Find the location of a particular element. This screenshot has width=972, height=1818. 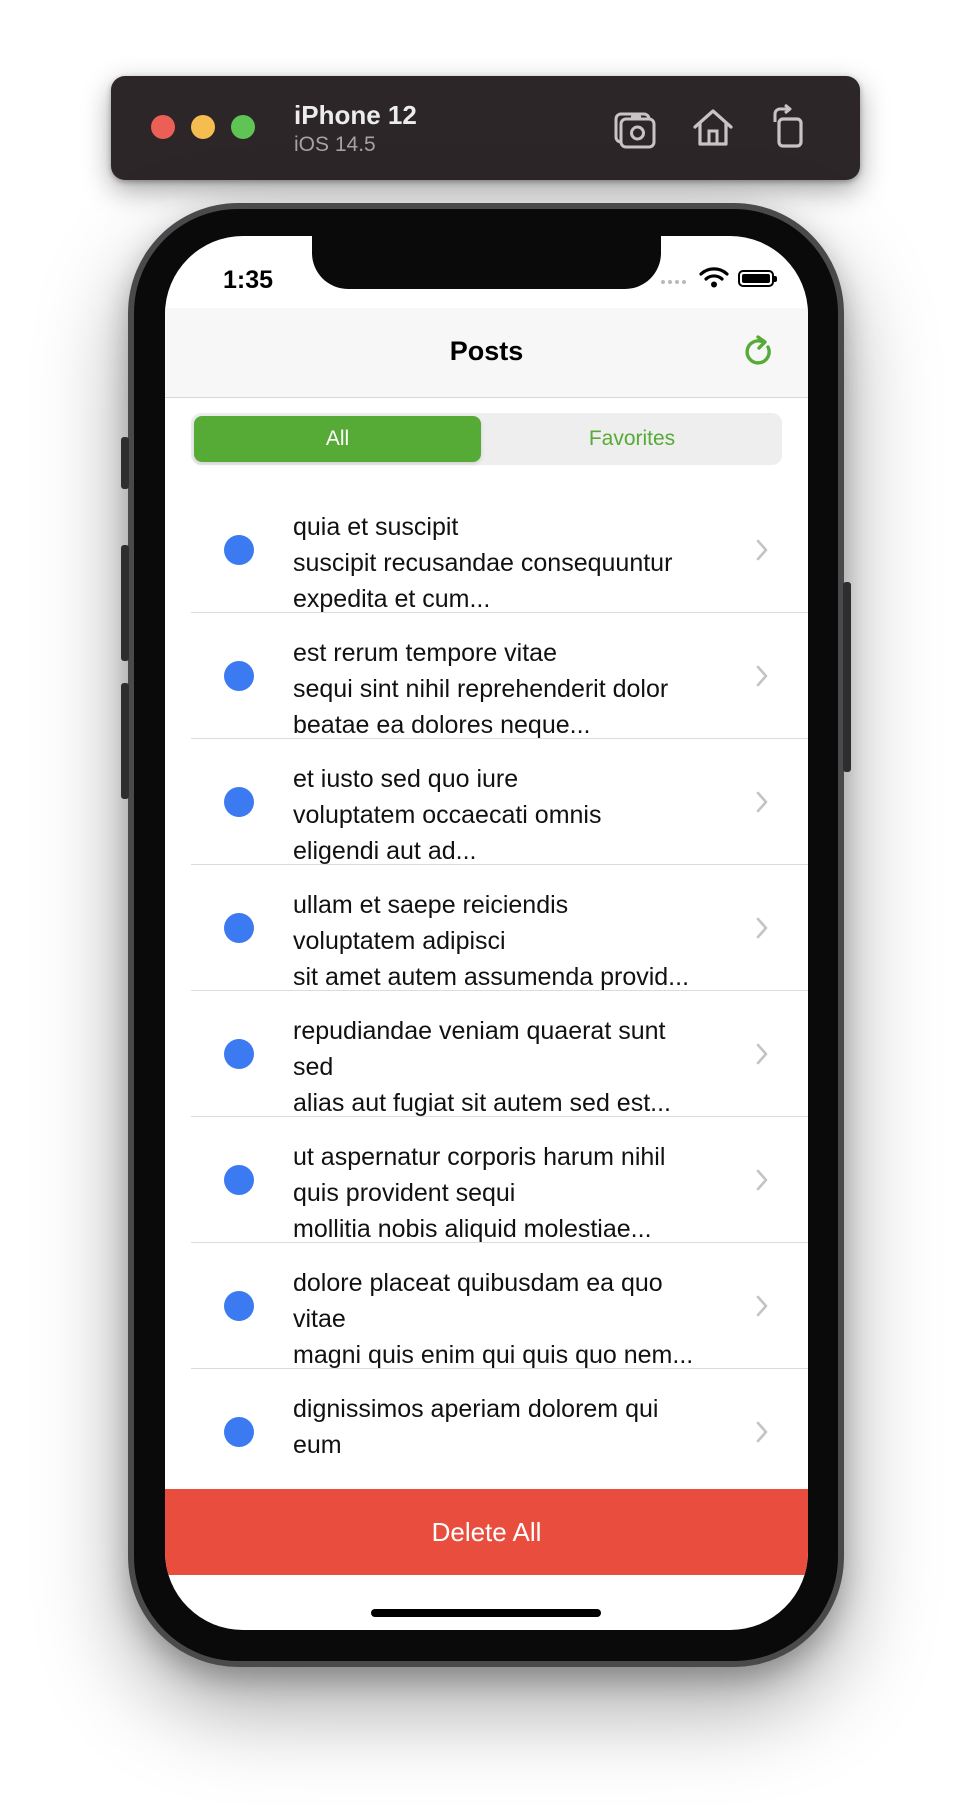

minimize-window-button is located at coordinates (203, 127).